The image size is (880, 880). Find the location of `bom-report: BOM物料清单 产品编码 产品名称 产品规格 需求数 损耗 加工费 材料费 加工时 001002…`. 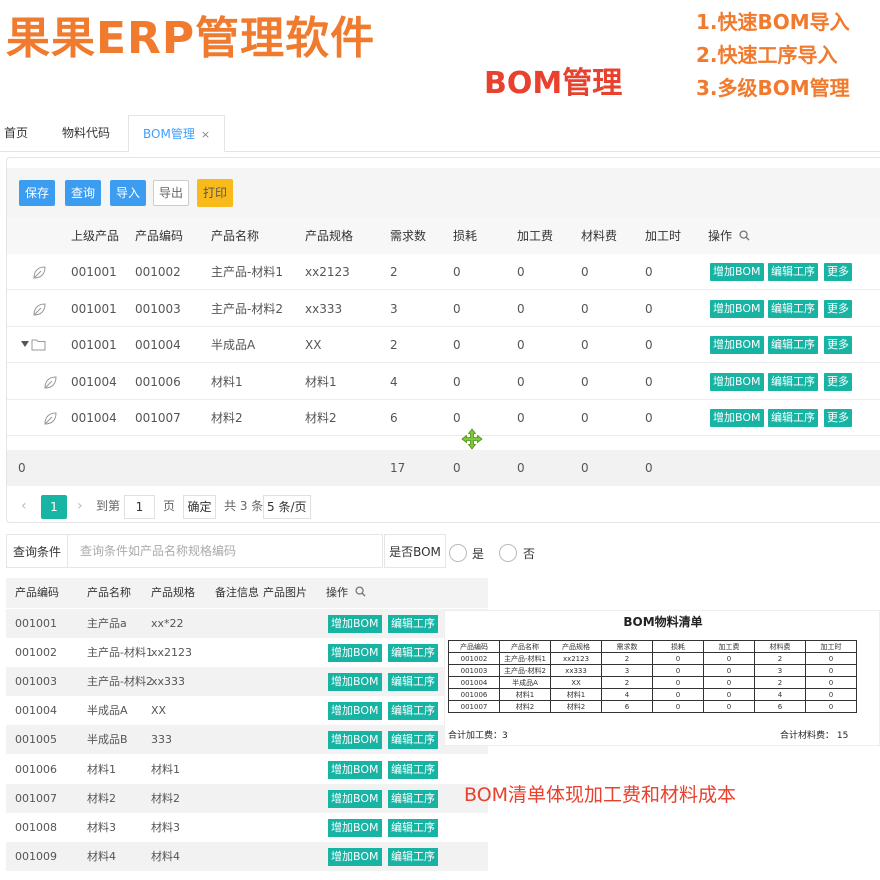

bom-report: BOM物料清单 产品编码 产品名称 产品规格 需求数 损耗 加工费 材料费 加工时 001002… is located at coordinates (662, 678).